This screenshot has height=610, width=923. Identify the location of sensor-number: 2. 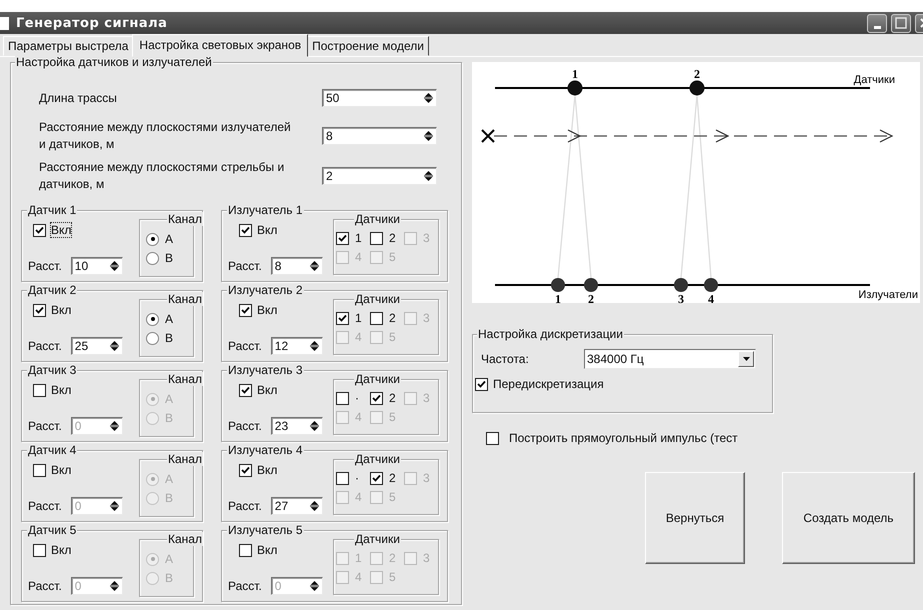
(697, 74).